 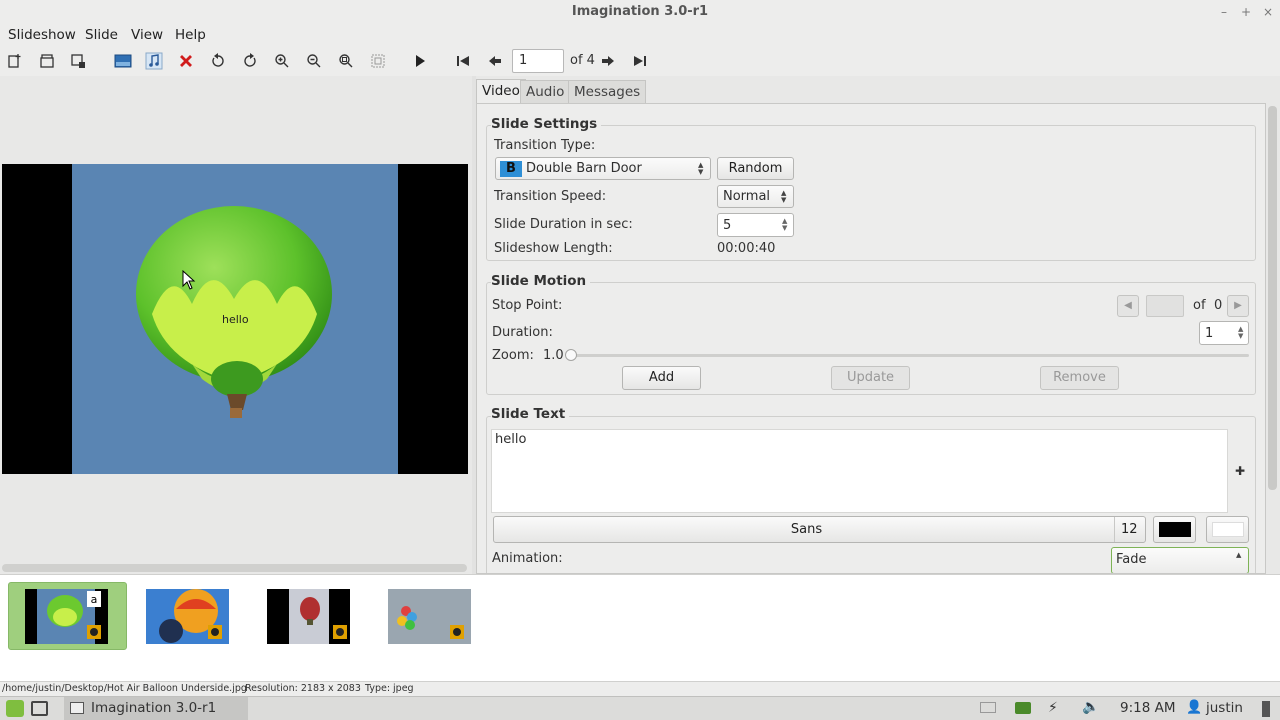 What do you see at coordinates (988, 707) in the screenshot?
I see `mail-icon` at bounding box center [988, 707].